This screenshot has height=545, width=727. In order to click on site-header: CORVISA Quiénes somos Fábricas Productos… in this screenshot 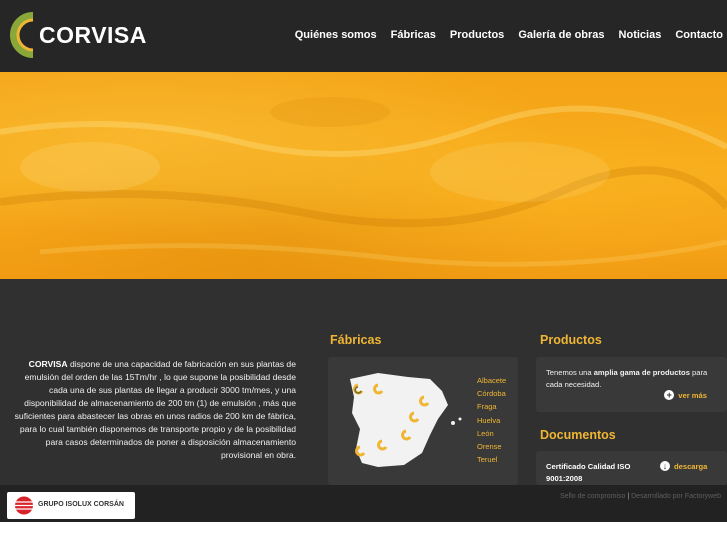, I will do `click(363, 36)`.